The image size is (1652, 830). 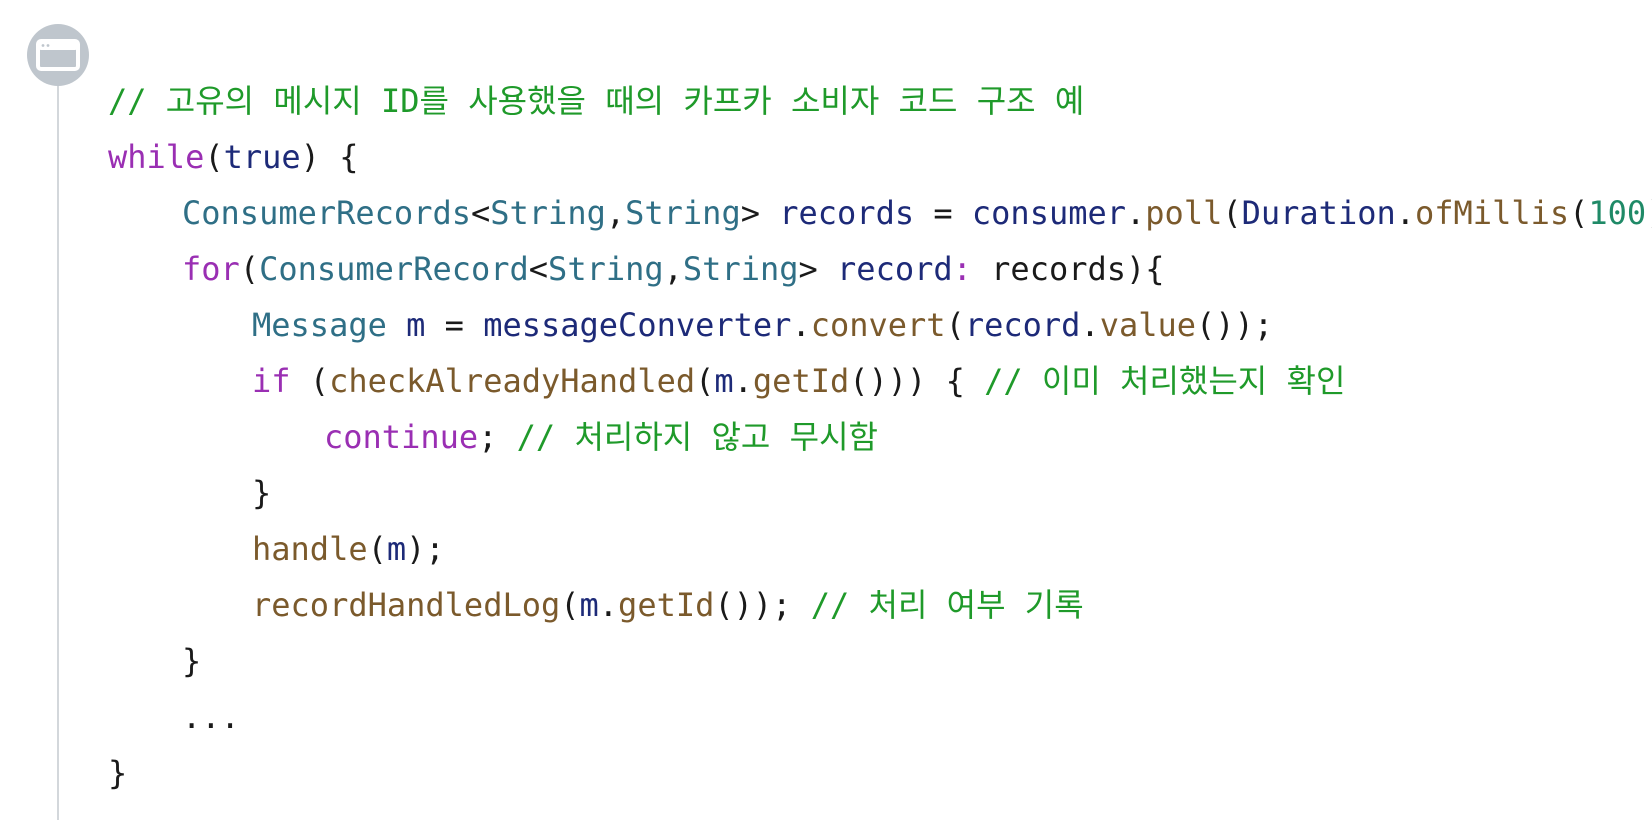 I want to click on code-token: convert, so click(x=878, y=325).